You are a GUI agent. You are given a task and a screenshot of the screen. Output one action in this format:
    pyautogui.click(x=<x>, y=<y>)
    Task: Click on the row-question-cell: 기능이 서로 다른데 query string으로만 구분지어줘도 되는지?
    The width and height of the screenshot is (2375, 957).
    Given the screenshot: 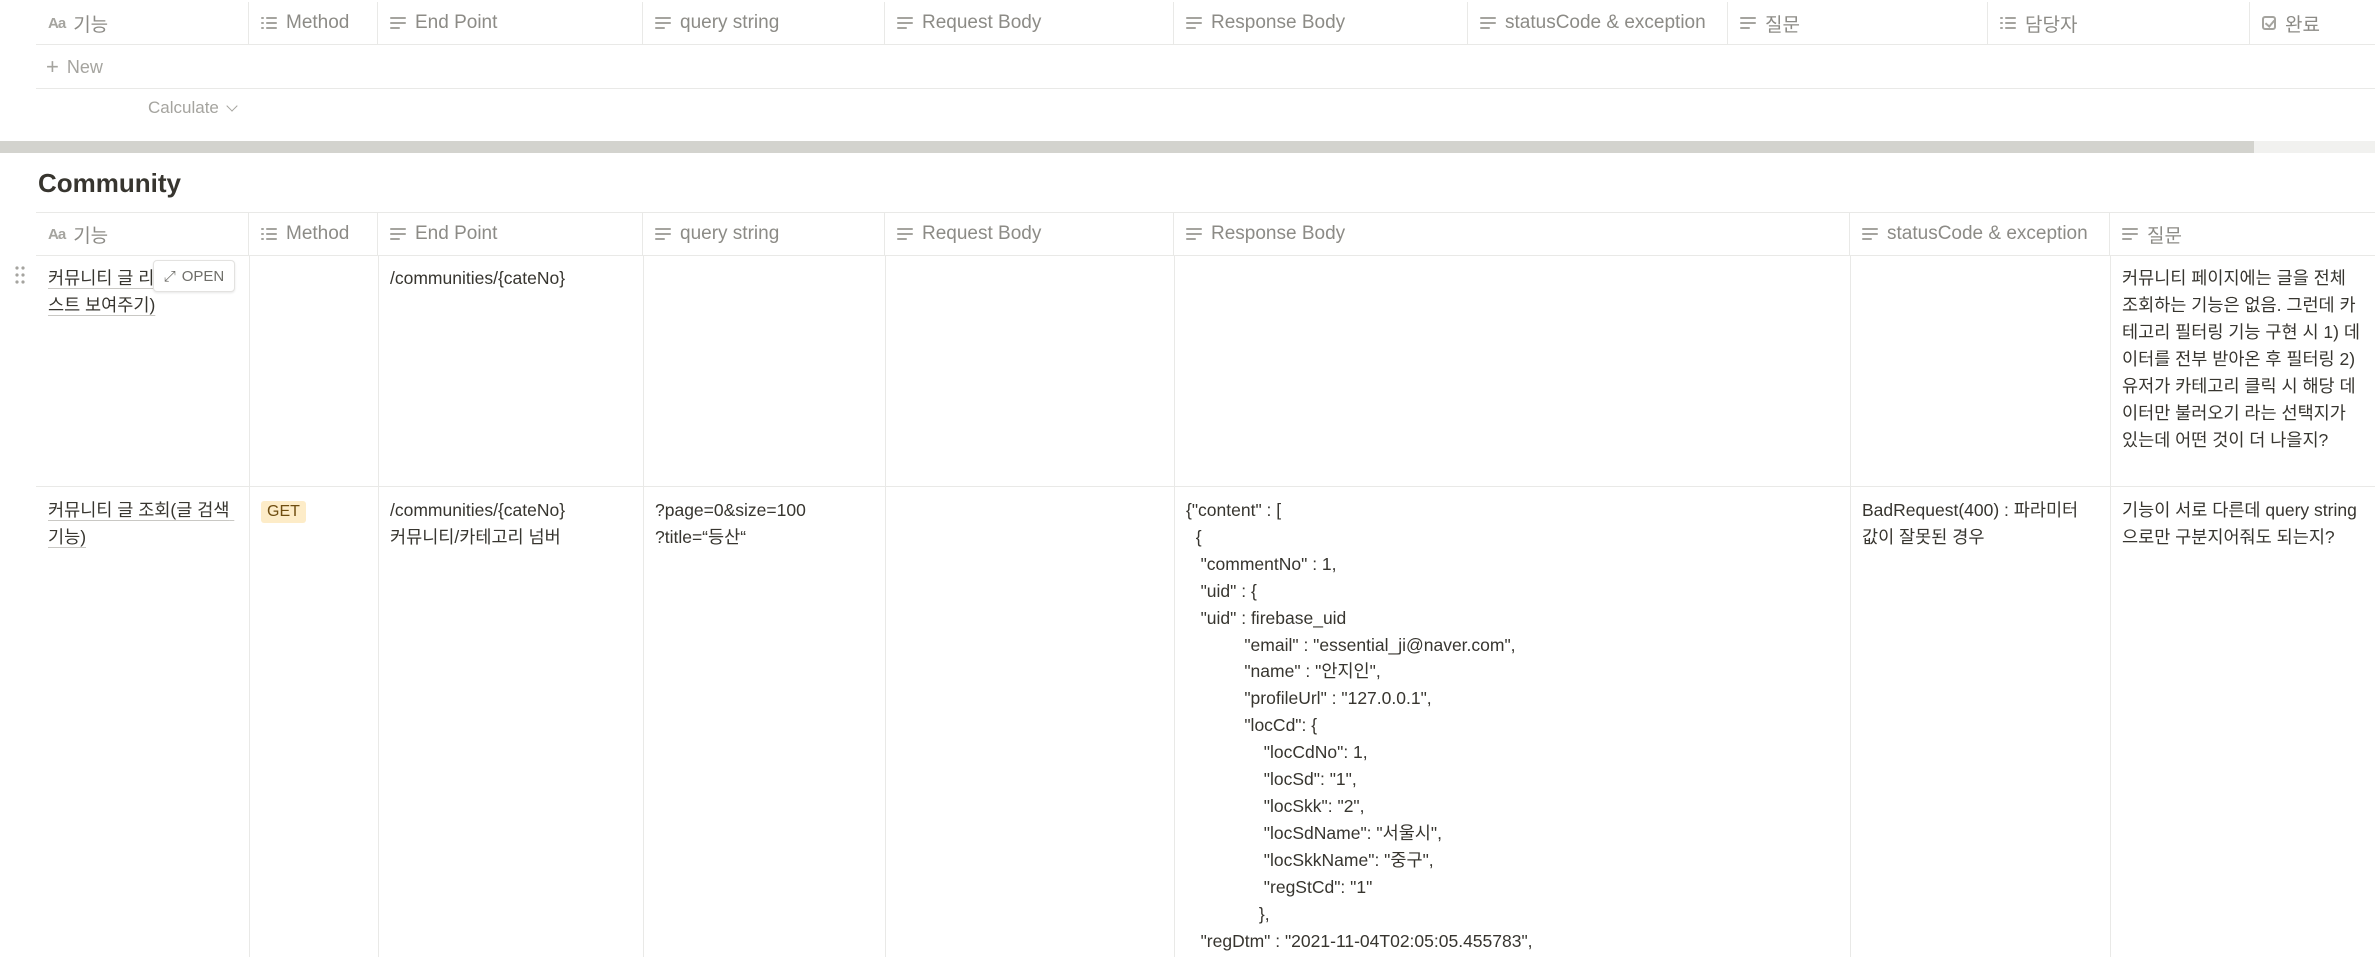 What is the action you would take?
    pyautogui.click(x=2242, y=722)
    